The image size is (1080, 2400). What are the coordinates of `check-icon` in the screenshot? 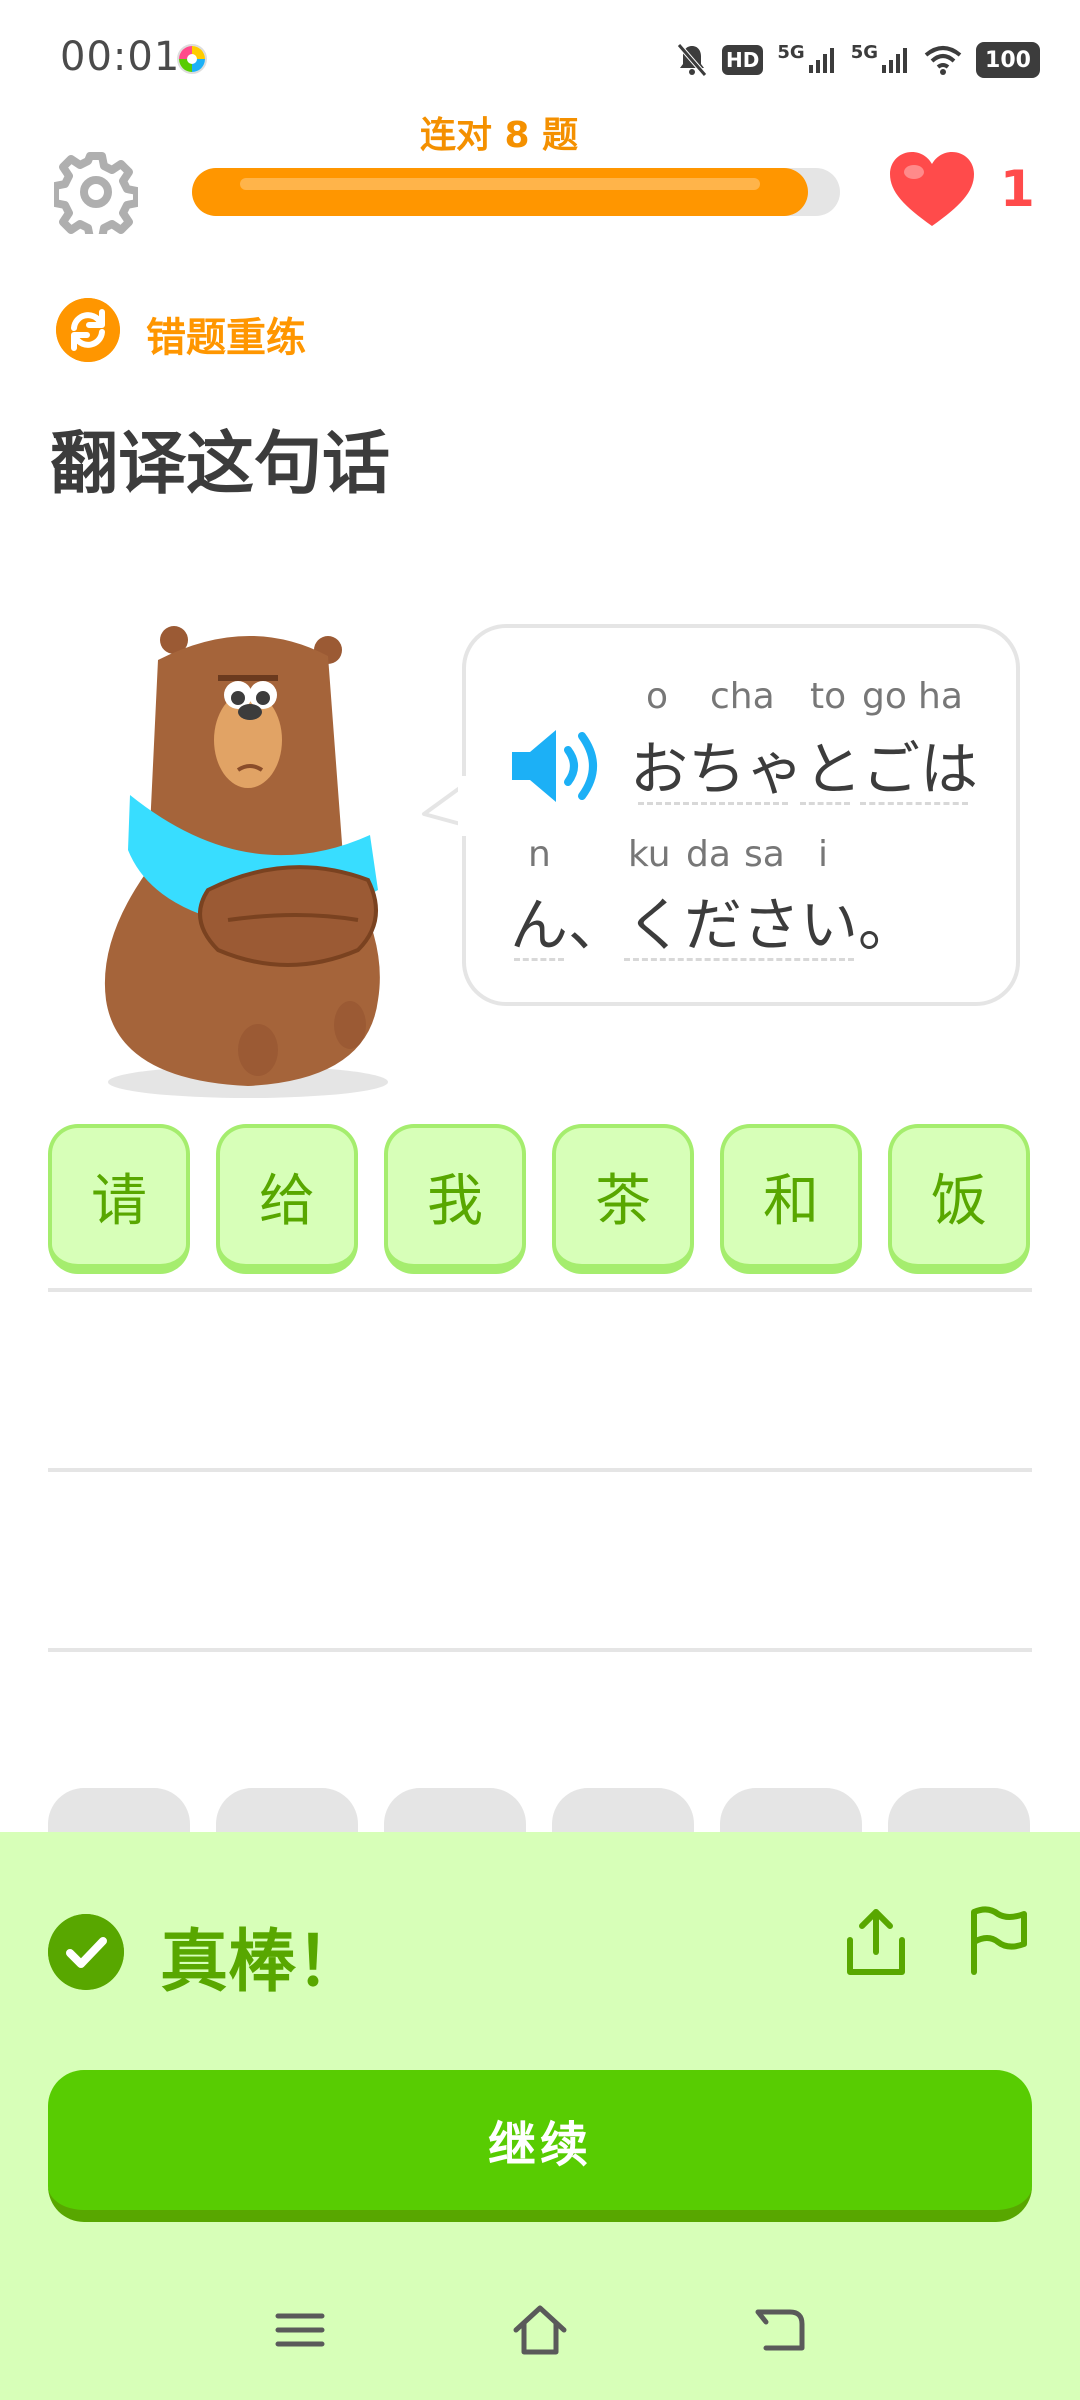 It's located at (86, 1952).